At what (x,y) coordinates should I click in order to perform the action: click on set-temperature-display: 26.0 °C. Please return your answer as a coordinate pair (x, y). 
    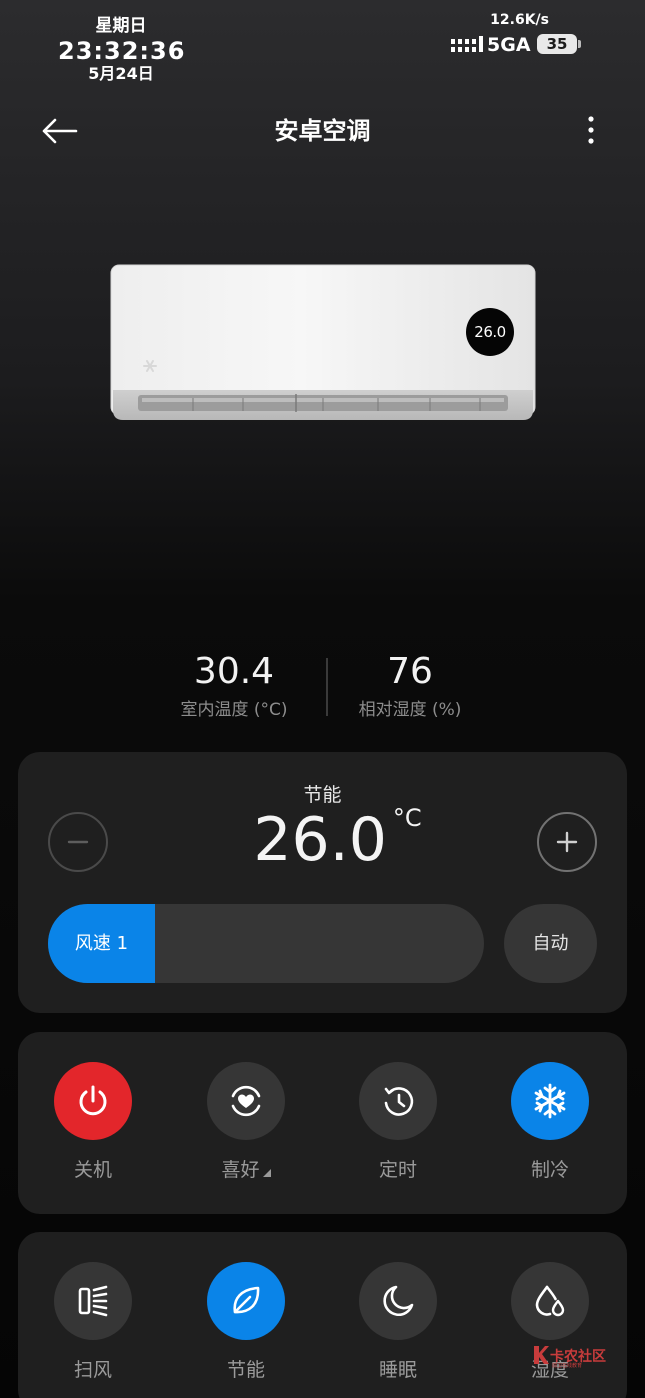
    Looking at the image, I should click on (322, 840).